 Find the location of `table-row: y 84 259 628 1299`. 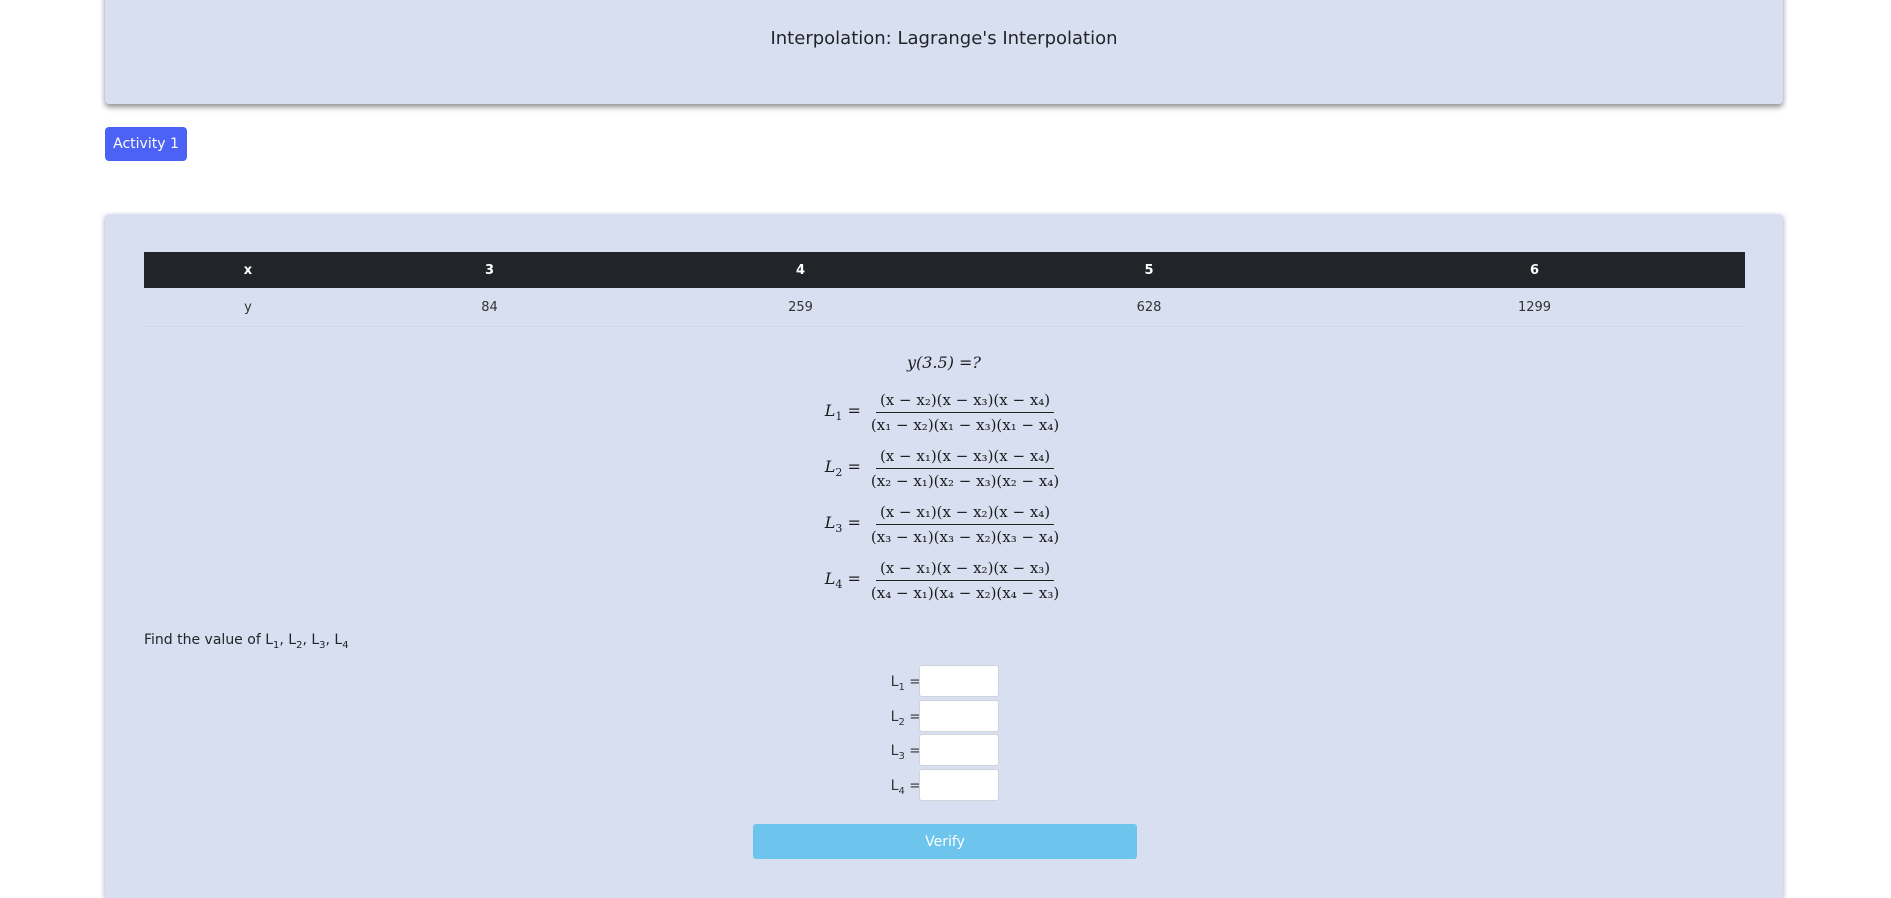

table-row: y 84 259 628 1299 is located at coordinates (944, 307).